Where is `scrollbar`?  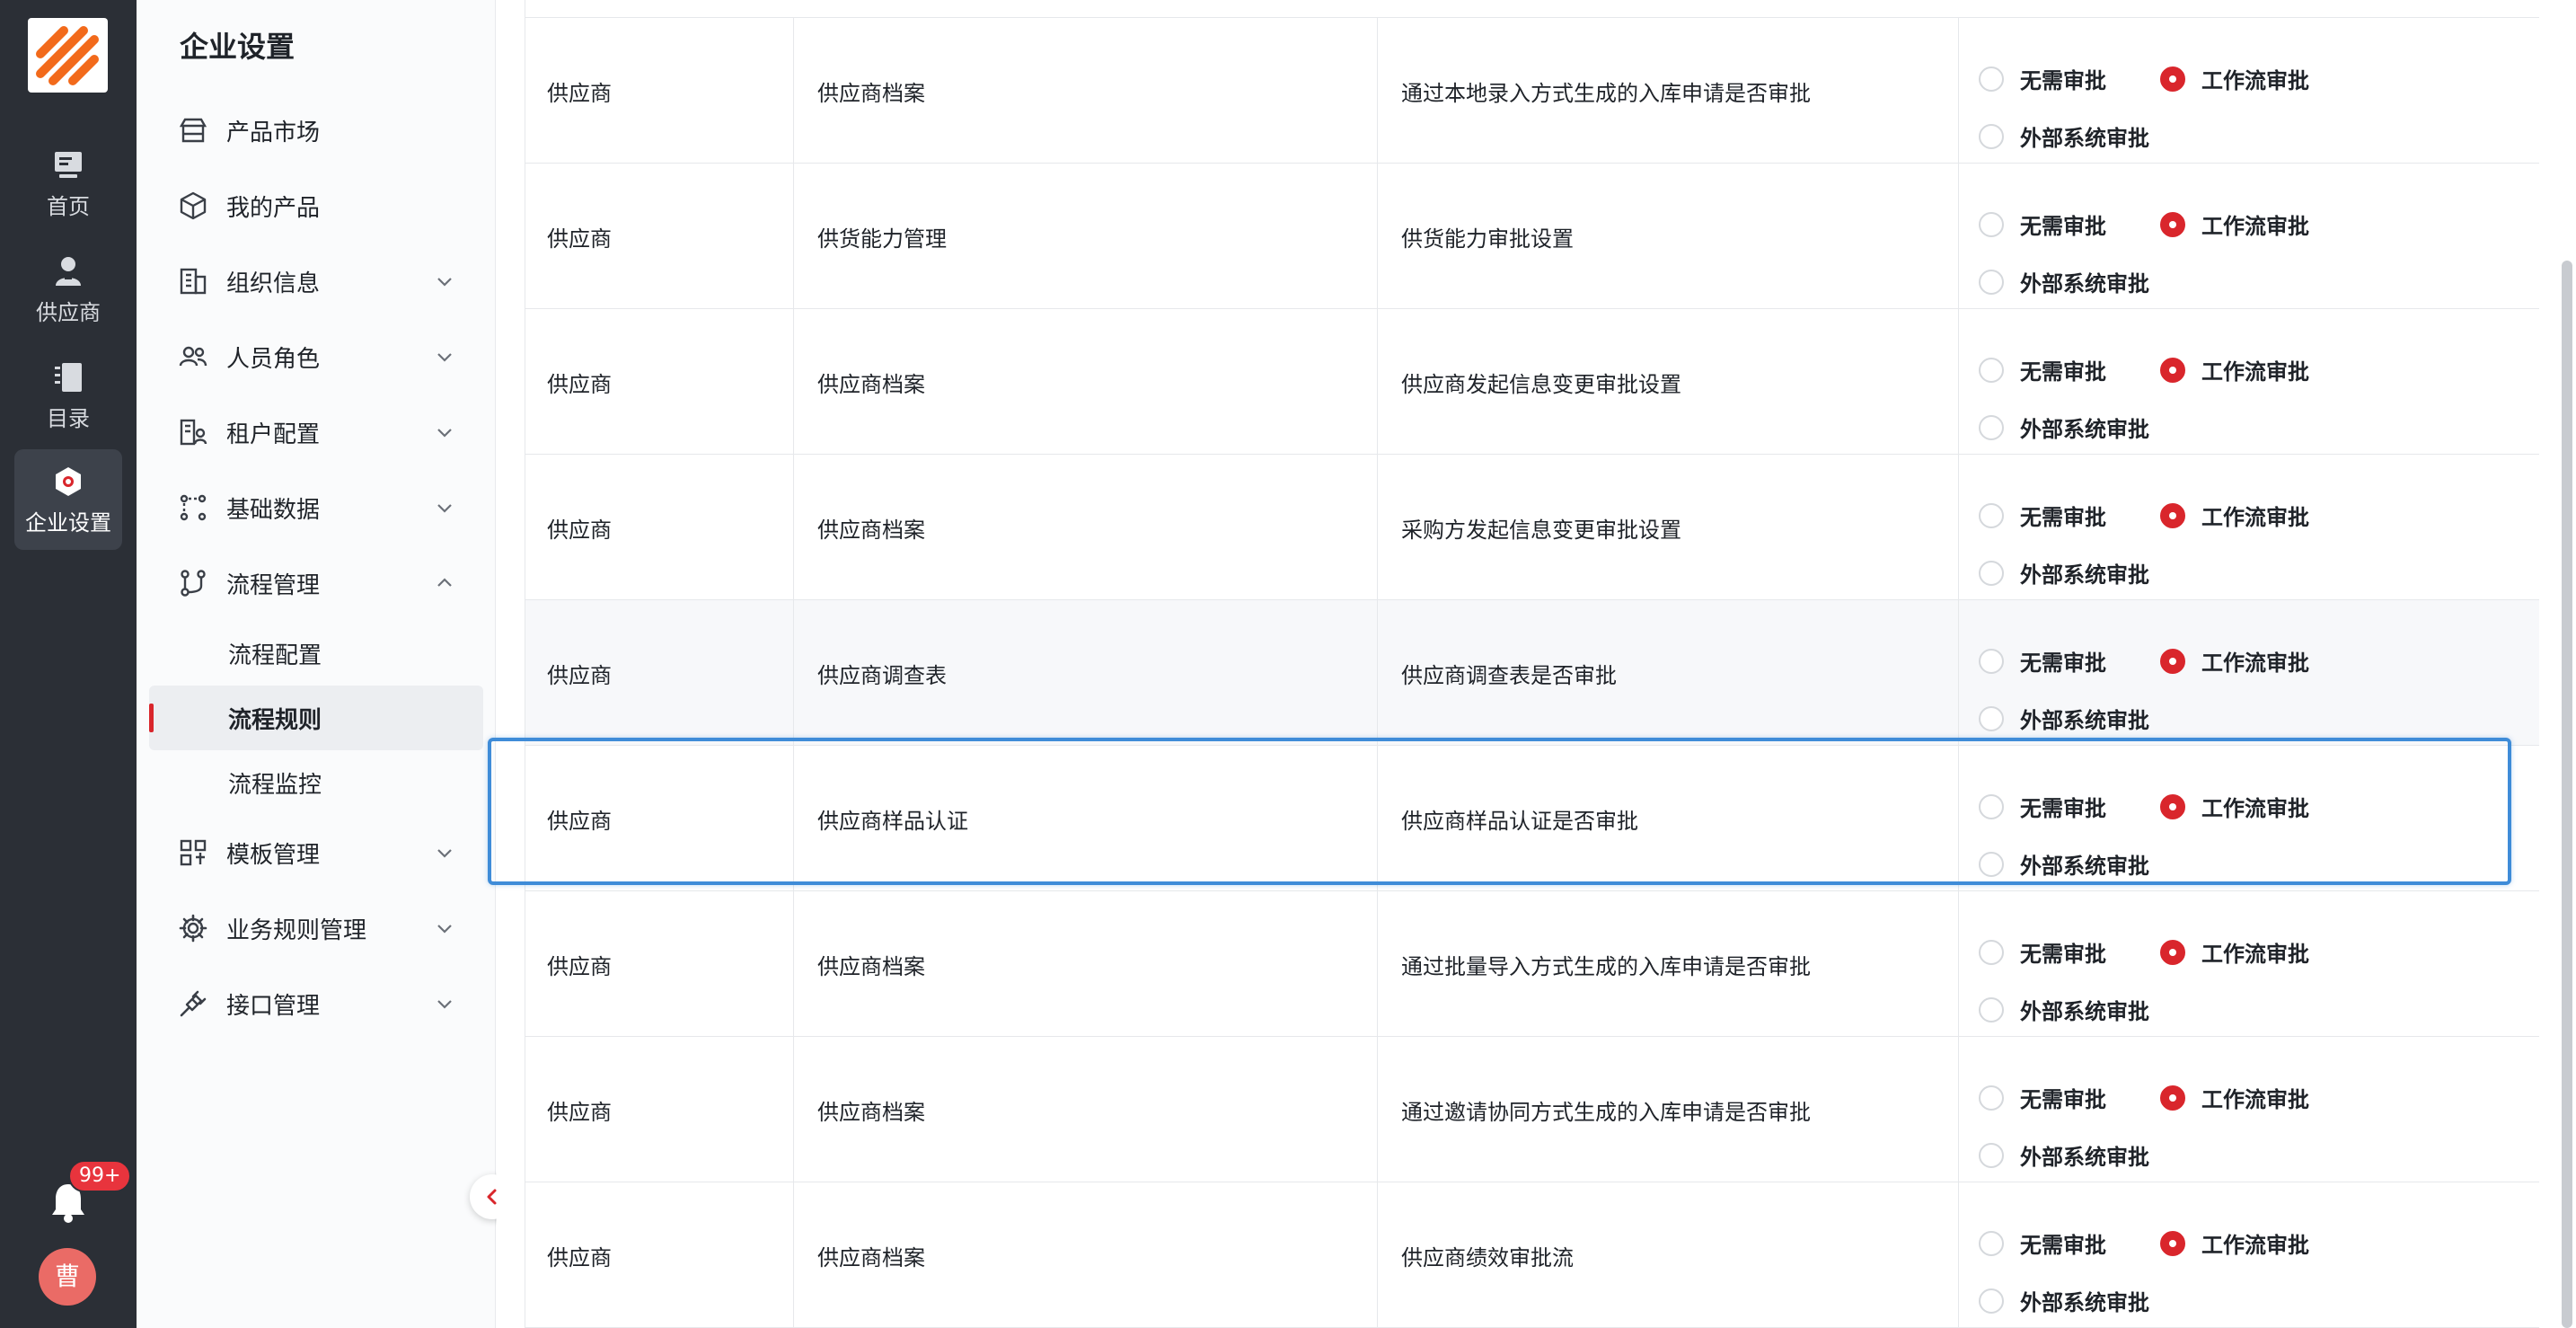
scrollbar is located at coordinates (2567, 794).